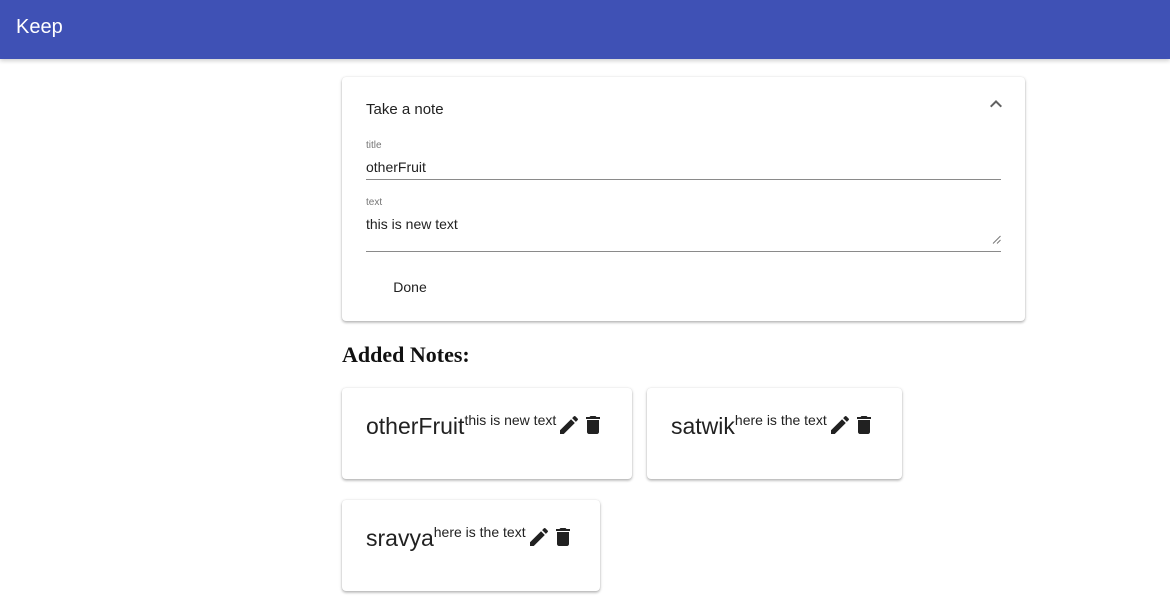 The width and height of the screenshot is (1170, 601). Describe the element at coordinates (405, 109) in the screenshot. I see `form-header: Take a note` at that location.